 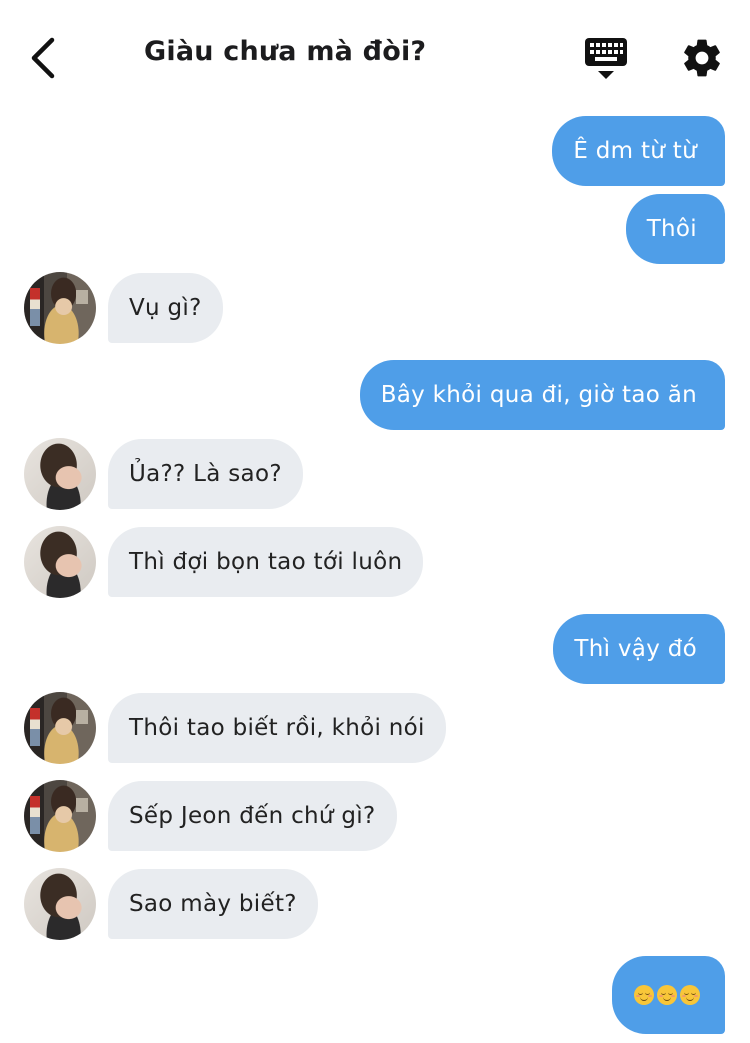 I want to click on message-text: Thì đợi bọn tao tới luôn, so click(x=266, y=562).